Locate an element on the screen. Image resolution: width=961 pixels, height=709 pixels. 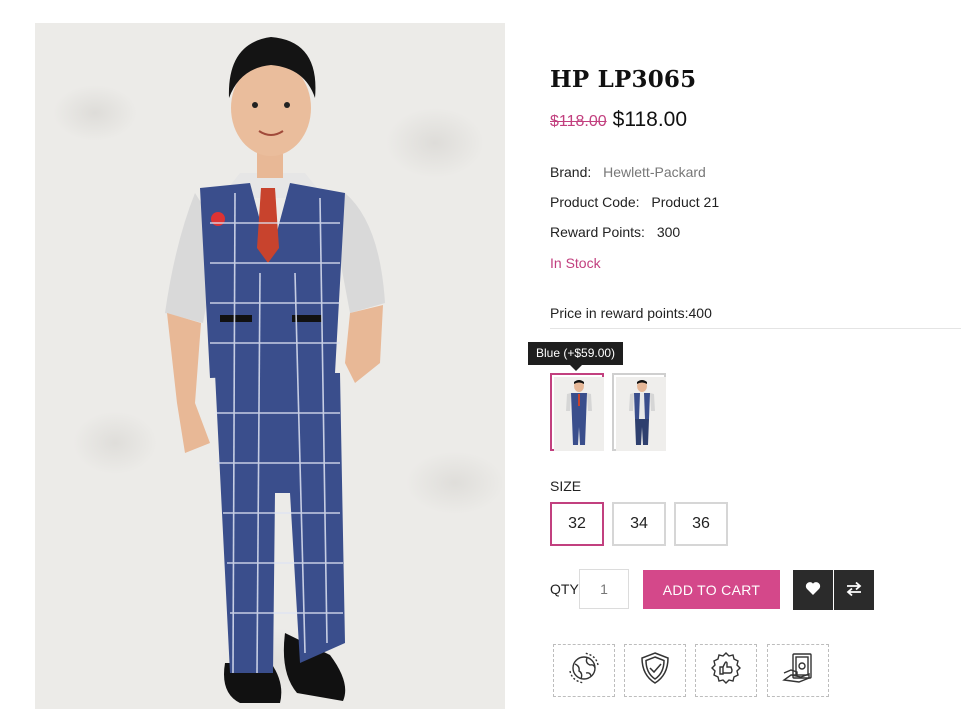
product-code-value: Product 21 is located at coordinates (685, 202).